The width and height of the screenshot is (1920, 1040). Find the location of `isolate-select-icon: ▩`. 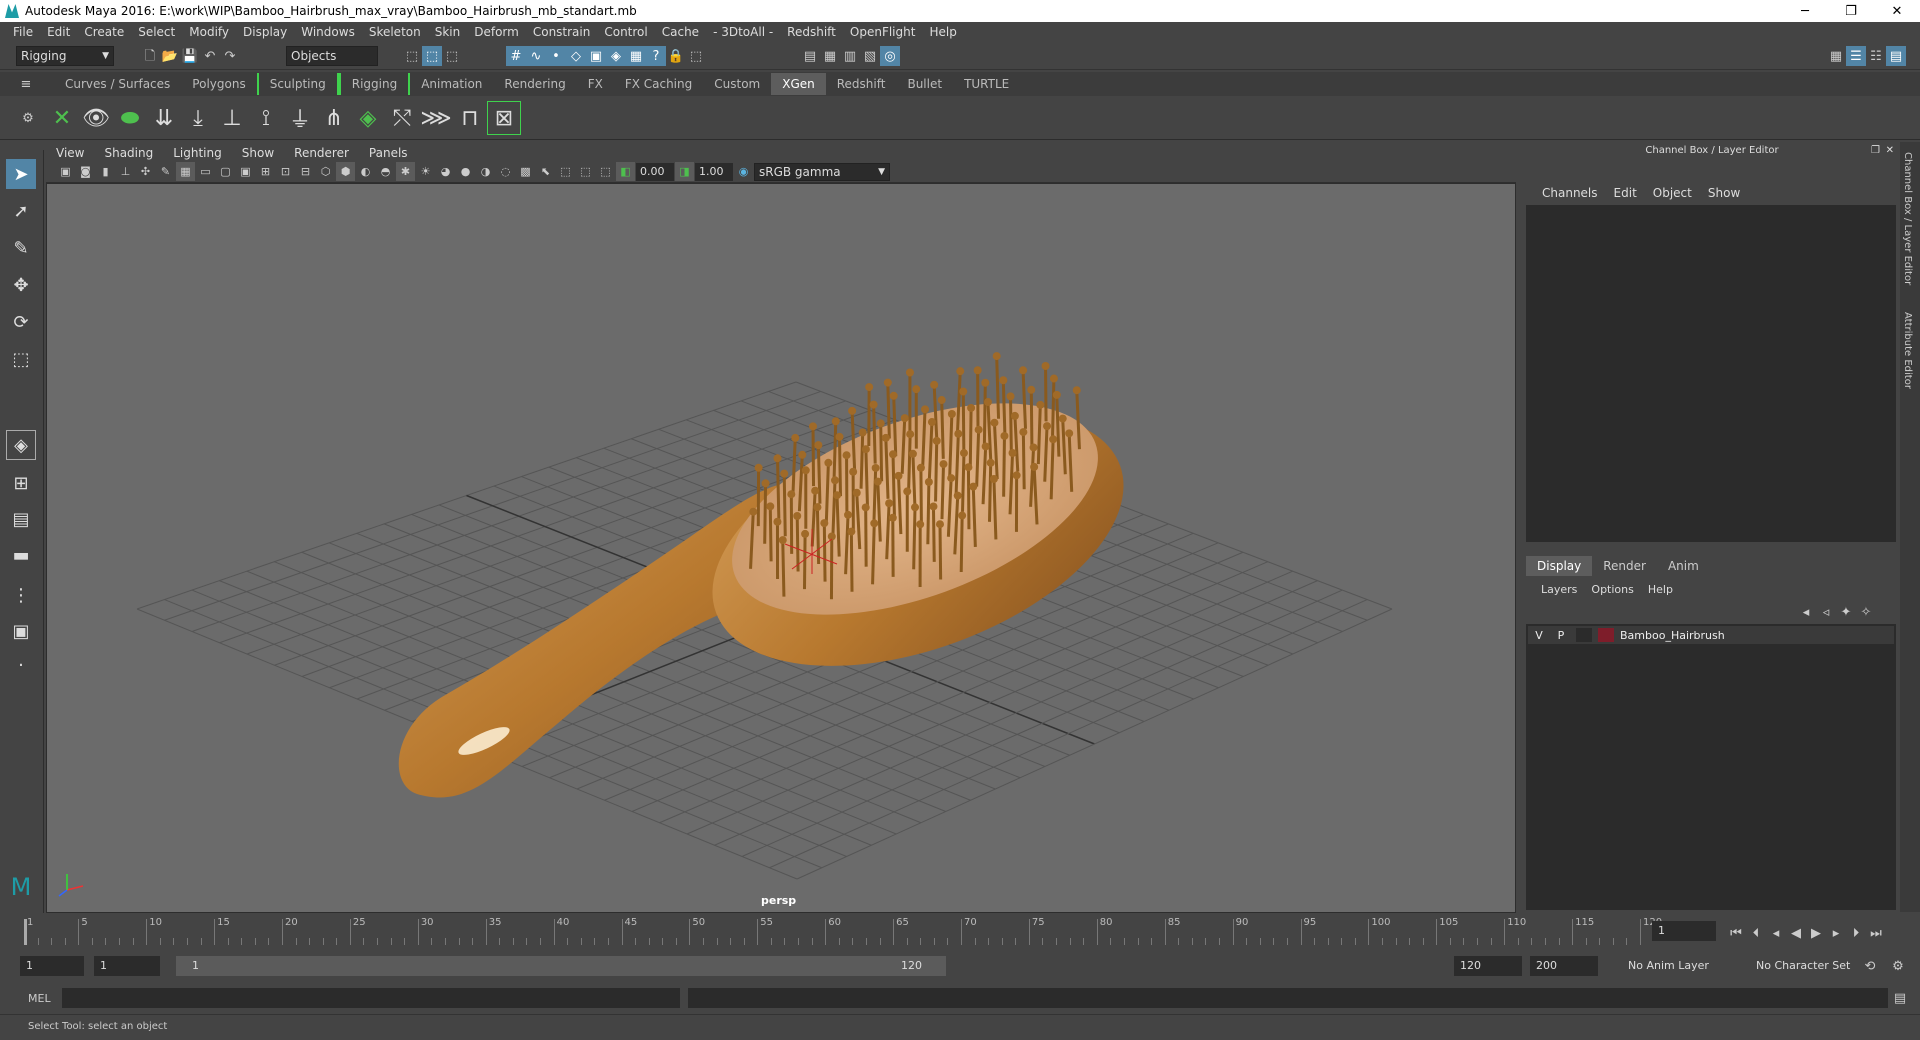

isolate-select-icon: ▩ is located at coordinates (525, 171).